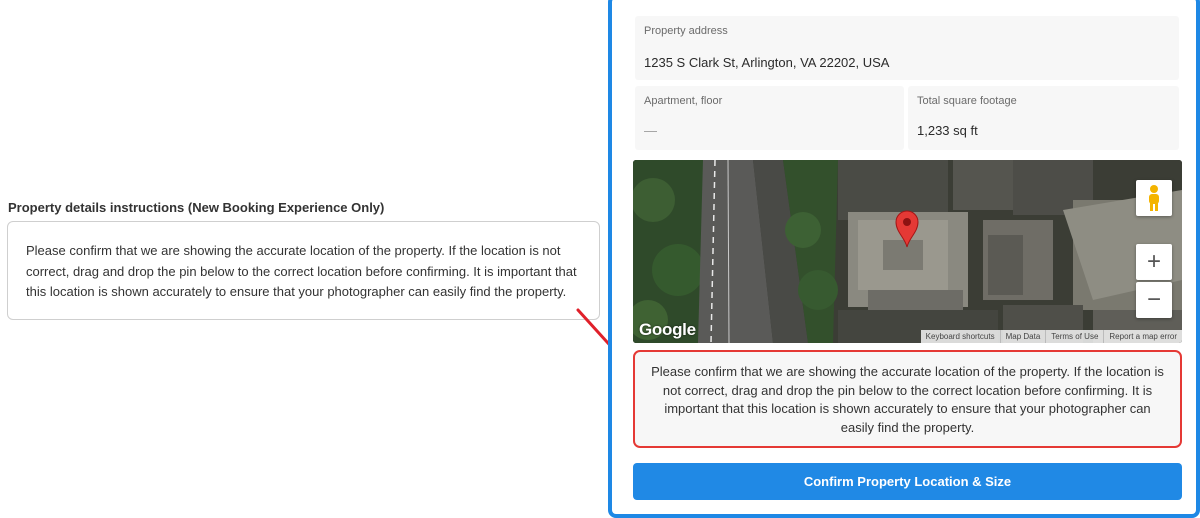  What do you see at coordinates (686, 31) in the screenshot?
I see `property-address-label: Property address` at bounding box center [686, 31].